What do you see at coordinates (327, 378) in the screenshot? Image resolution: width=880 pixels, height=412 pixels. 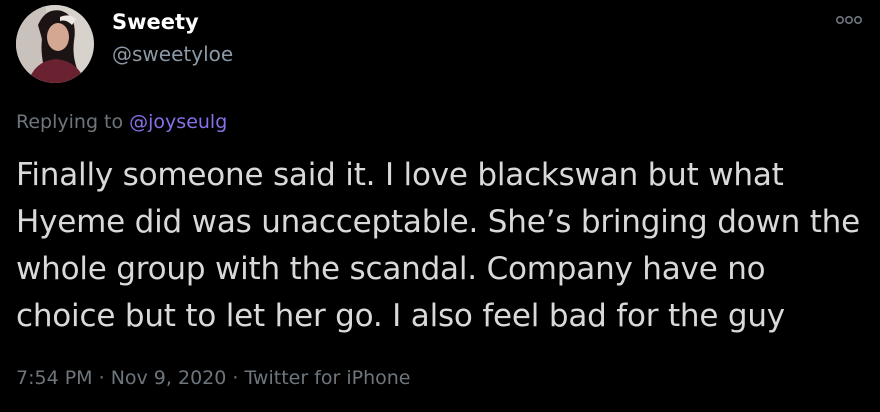 I see `tweet-source: Twitter for iPhone` at bounding box center [327, 378].